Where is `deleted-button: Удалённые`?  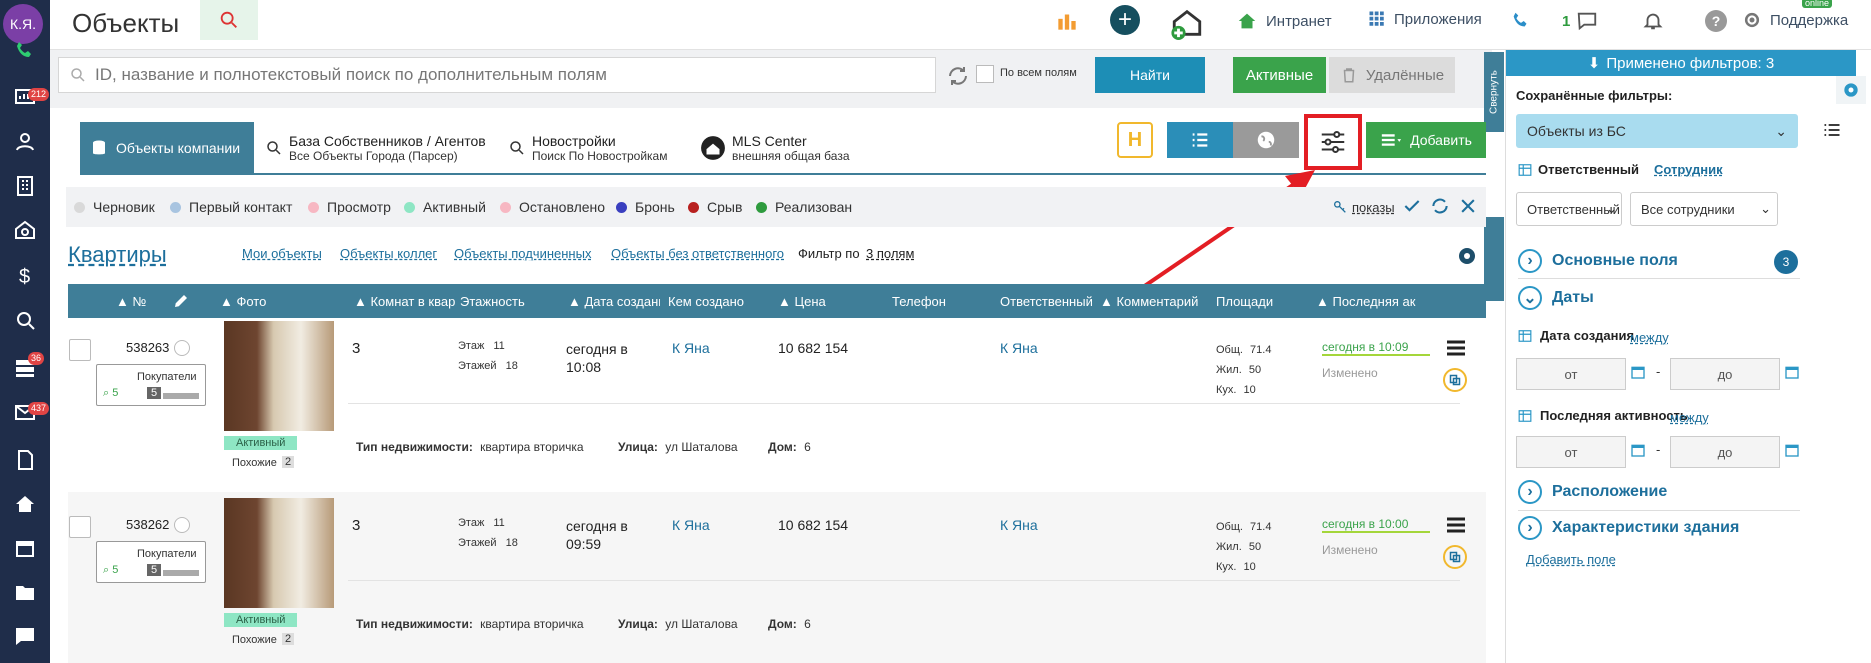
deleted-button: Удалённые is located at coordinates (1392, 75).